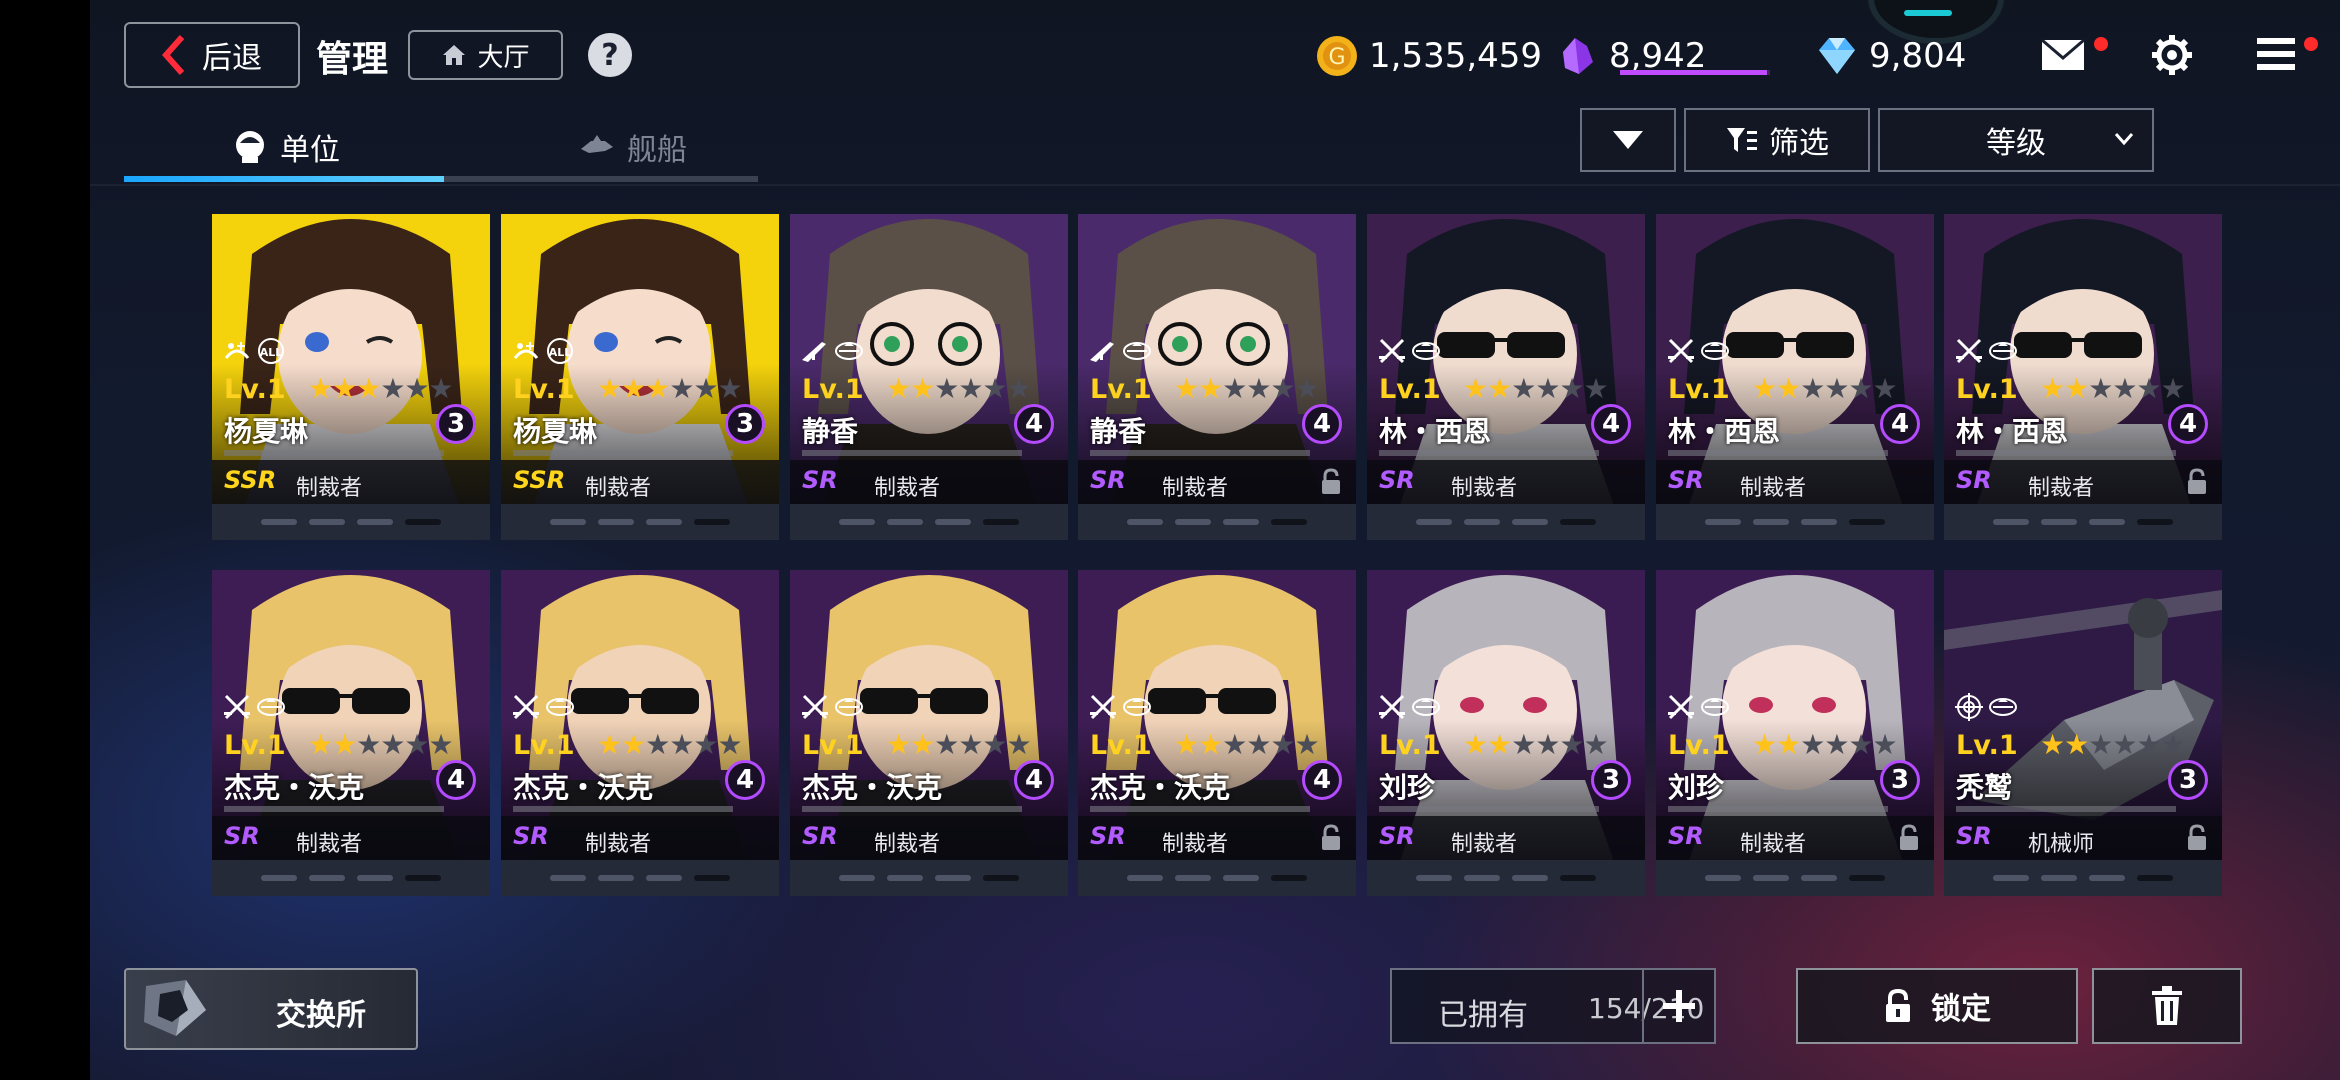  I want to click on back-arrow-icon, so click(173, 55).